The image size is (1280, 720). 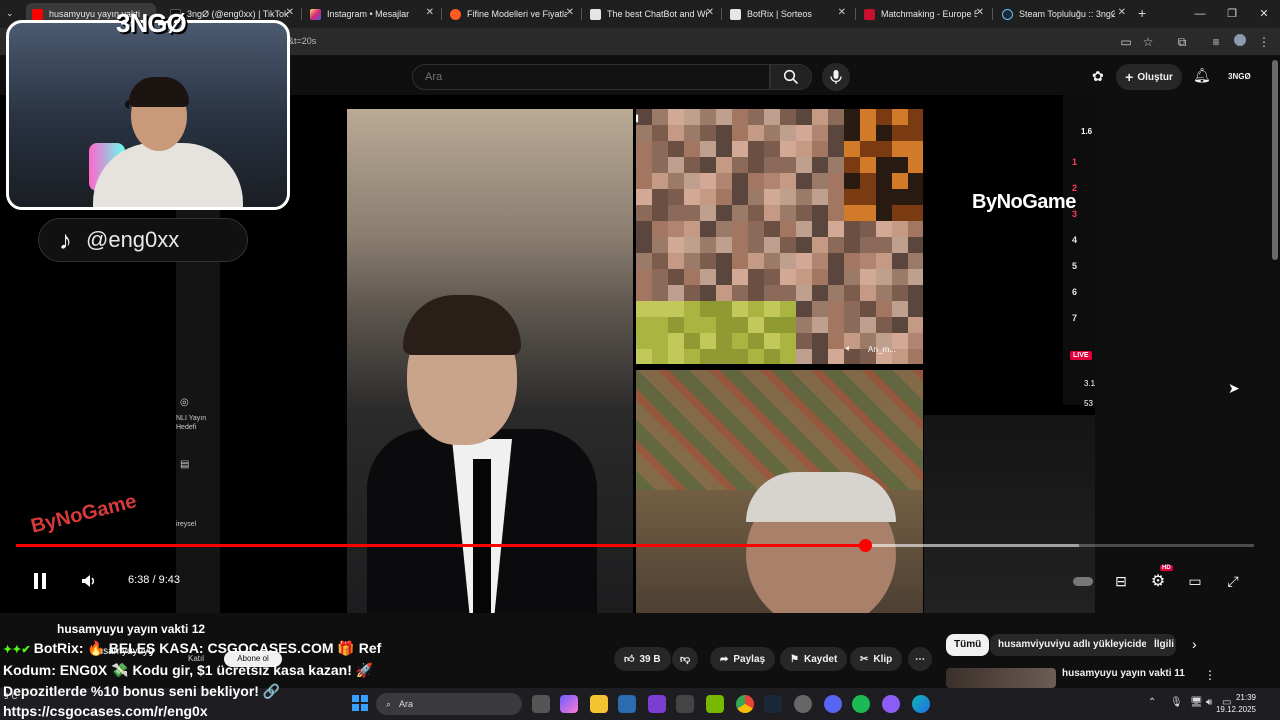 I want to click on discord-icon, so click(x=833, y=704).